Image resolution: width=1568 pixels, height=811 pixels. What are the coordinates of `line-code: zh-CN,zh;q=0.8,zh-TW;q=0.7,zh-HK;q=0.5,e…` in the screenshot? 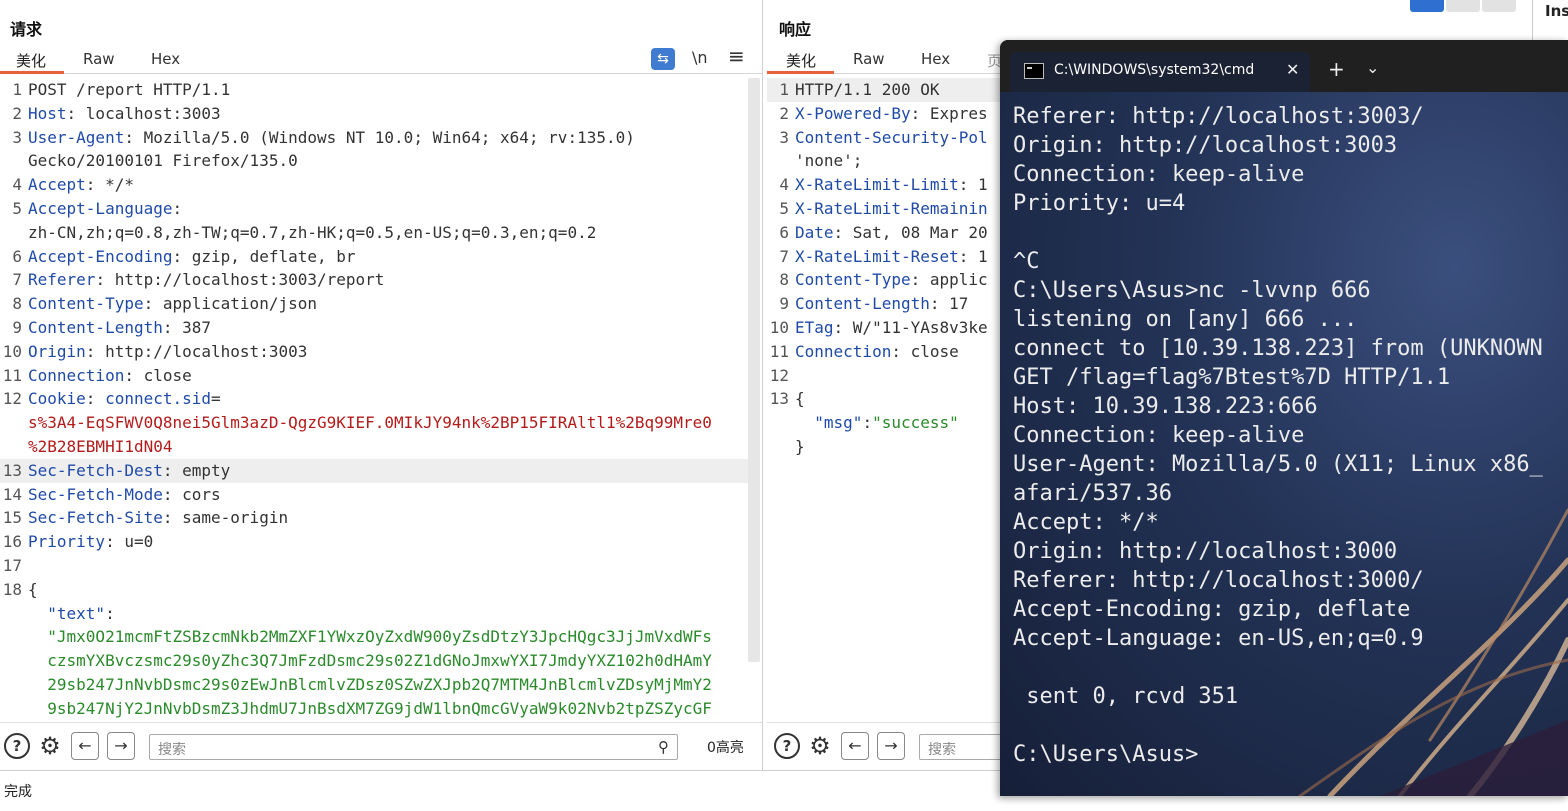 It's located at (312, 233).